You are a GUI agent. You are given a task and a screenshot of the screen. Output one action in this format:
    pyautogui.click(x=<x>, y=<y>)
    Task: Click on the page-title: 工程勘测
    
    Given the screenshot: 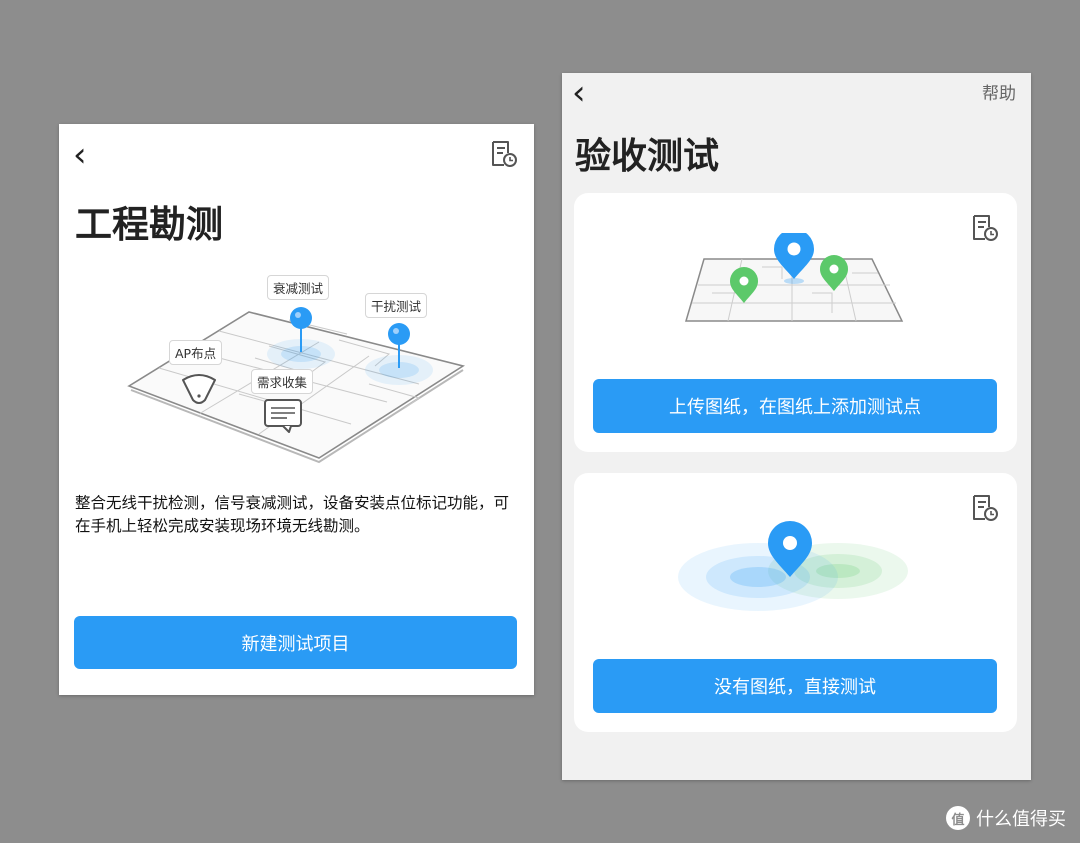 What is the action you would take?
    pyautogui.click(x=149, y=224)
    